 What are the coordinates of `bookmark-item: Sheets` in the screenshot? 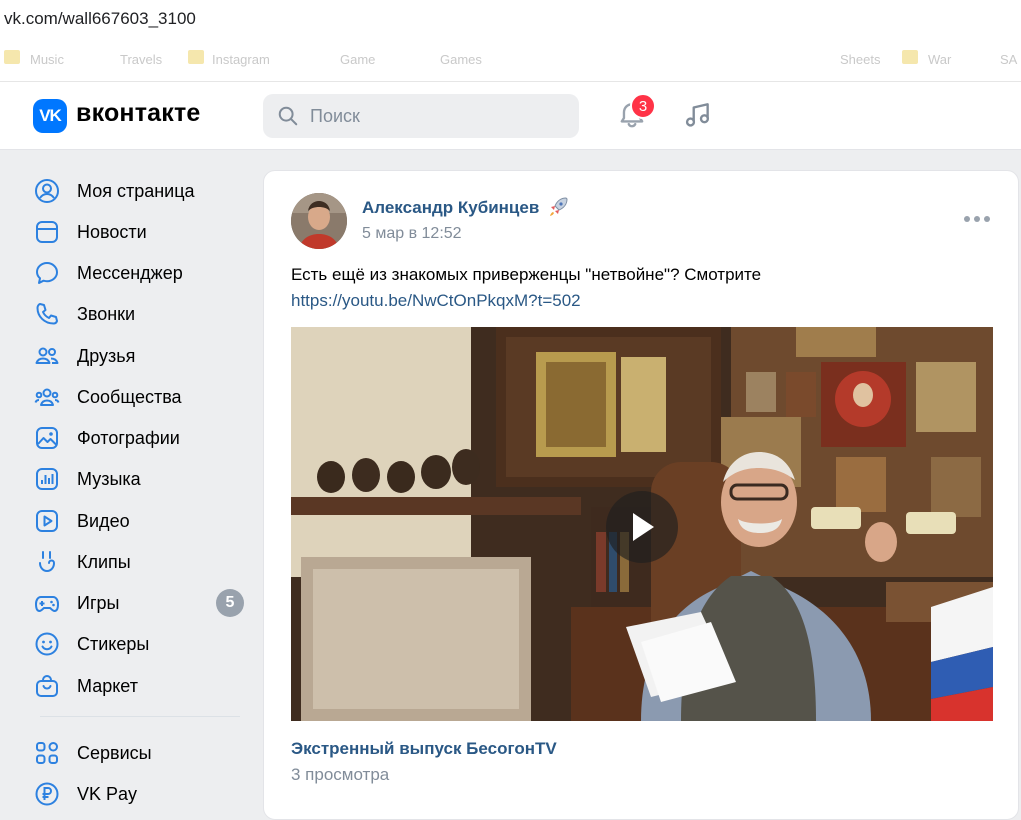 It's located at (860, 59).